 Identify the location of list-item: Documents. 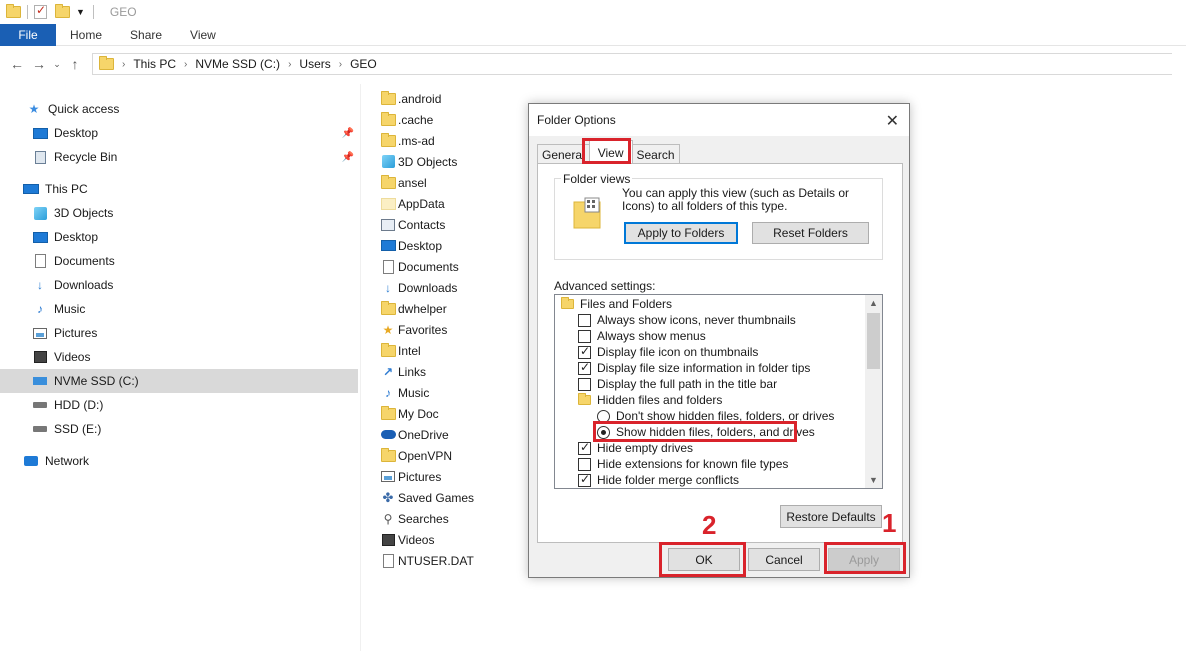
(419, 266).